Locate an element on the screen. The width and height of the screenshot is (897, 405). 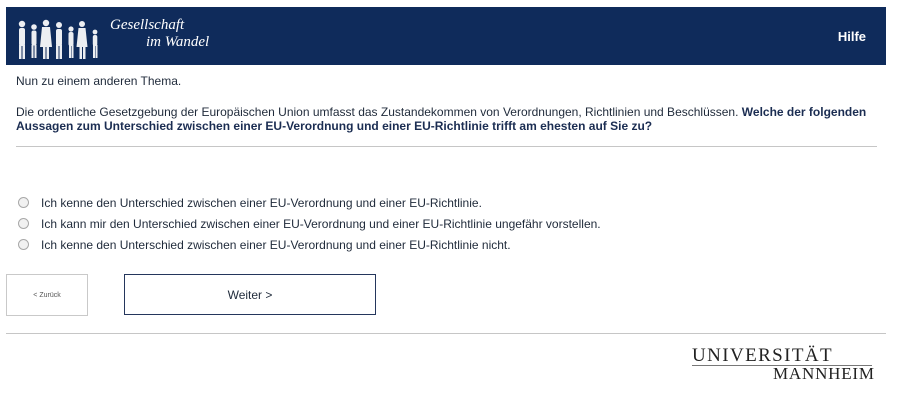
logo-rule is located at coordinates (782, 365).